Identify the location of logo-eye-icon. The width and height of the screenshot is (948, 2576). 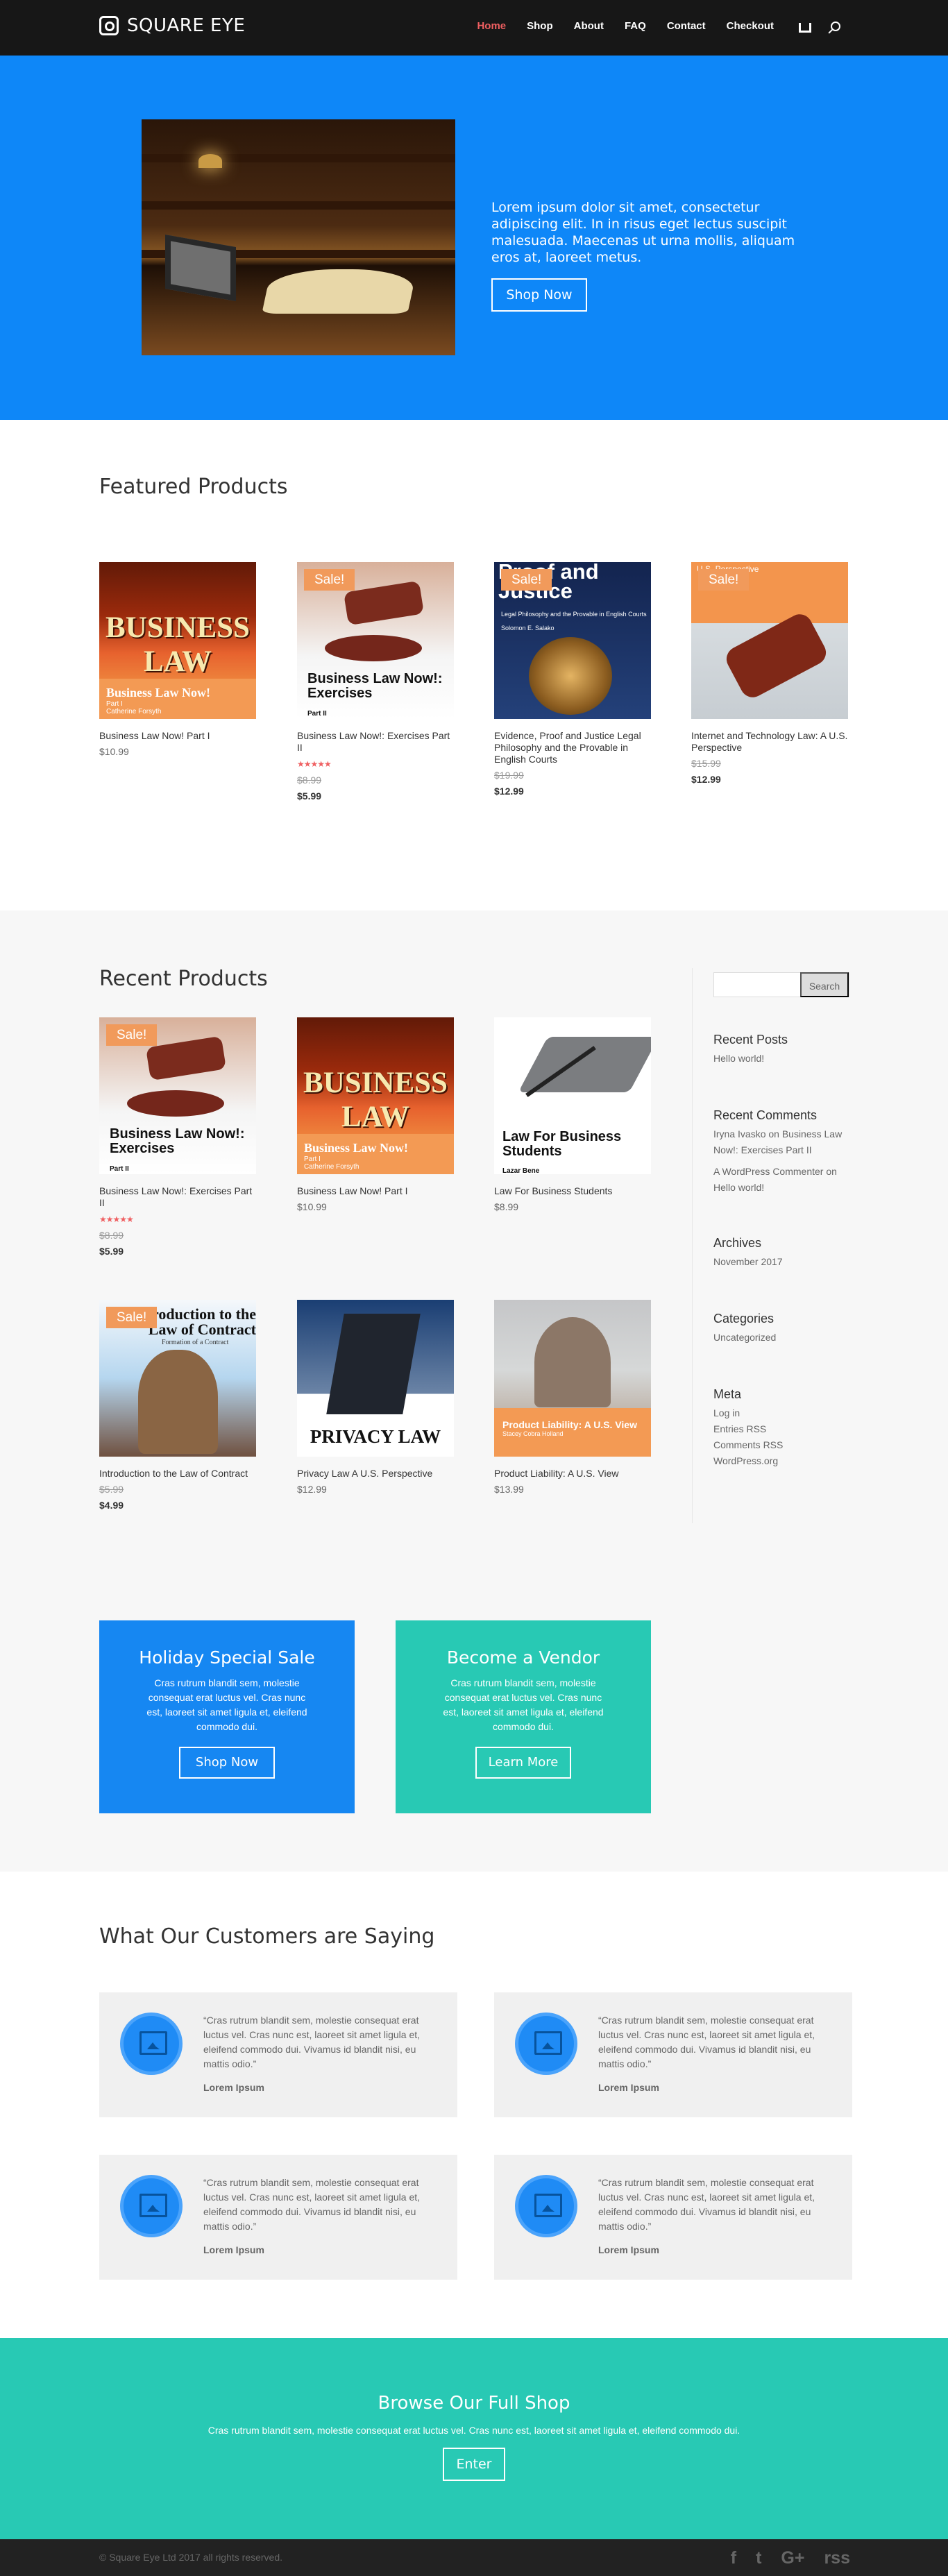
(109, 26).